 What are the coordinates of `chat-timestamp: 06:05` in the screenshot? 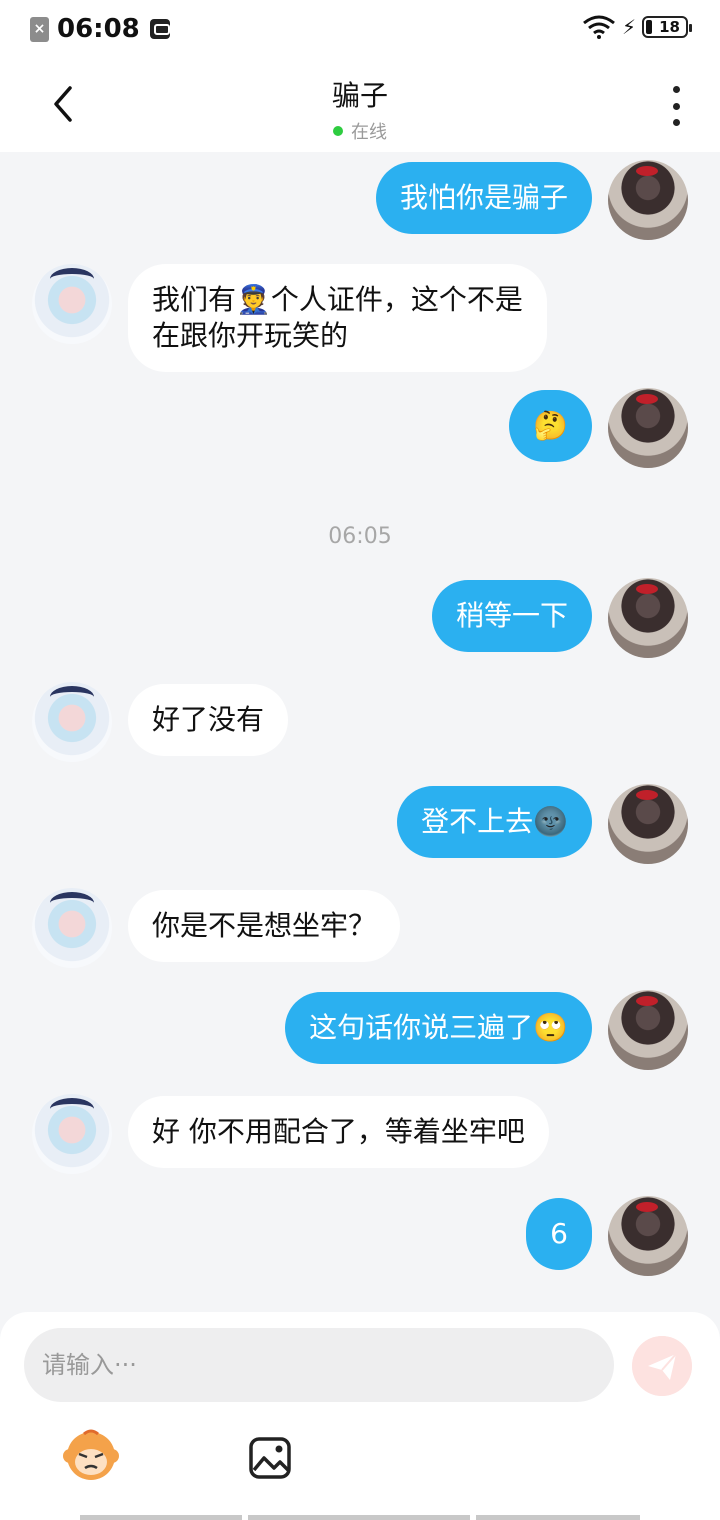 It's located at (360, 536).